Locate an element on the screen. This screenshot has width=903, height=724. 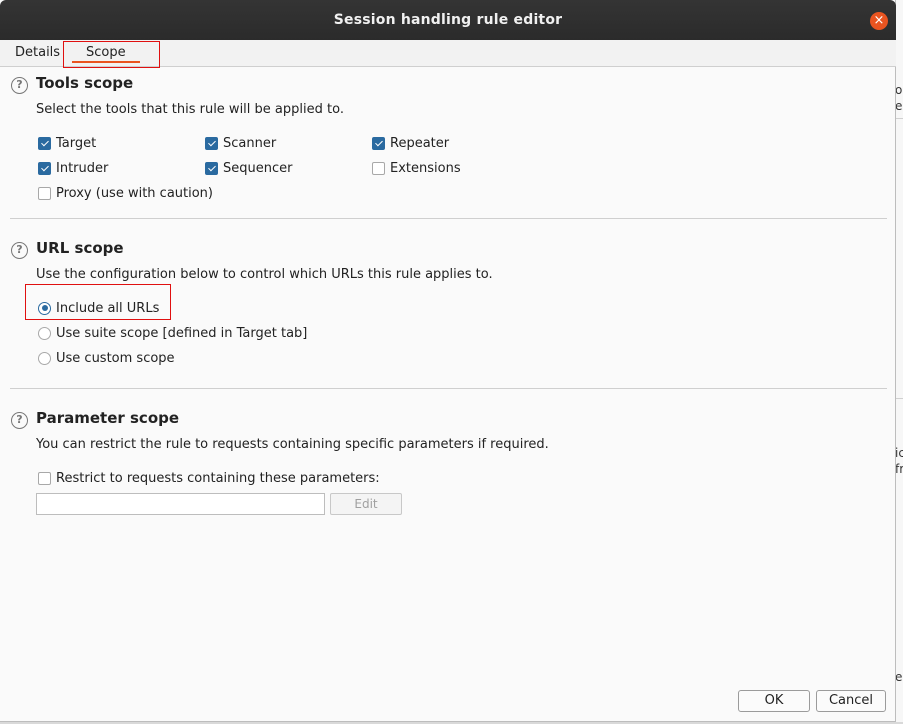
checkbox-target: Target is located at coordinates (67, 143).